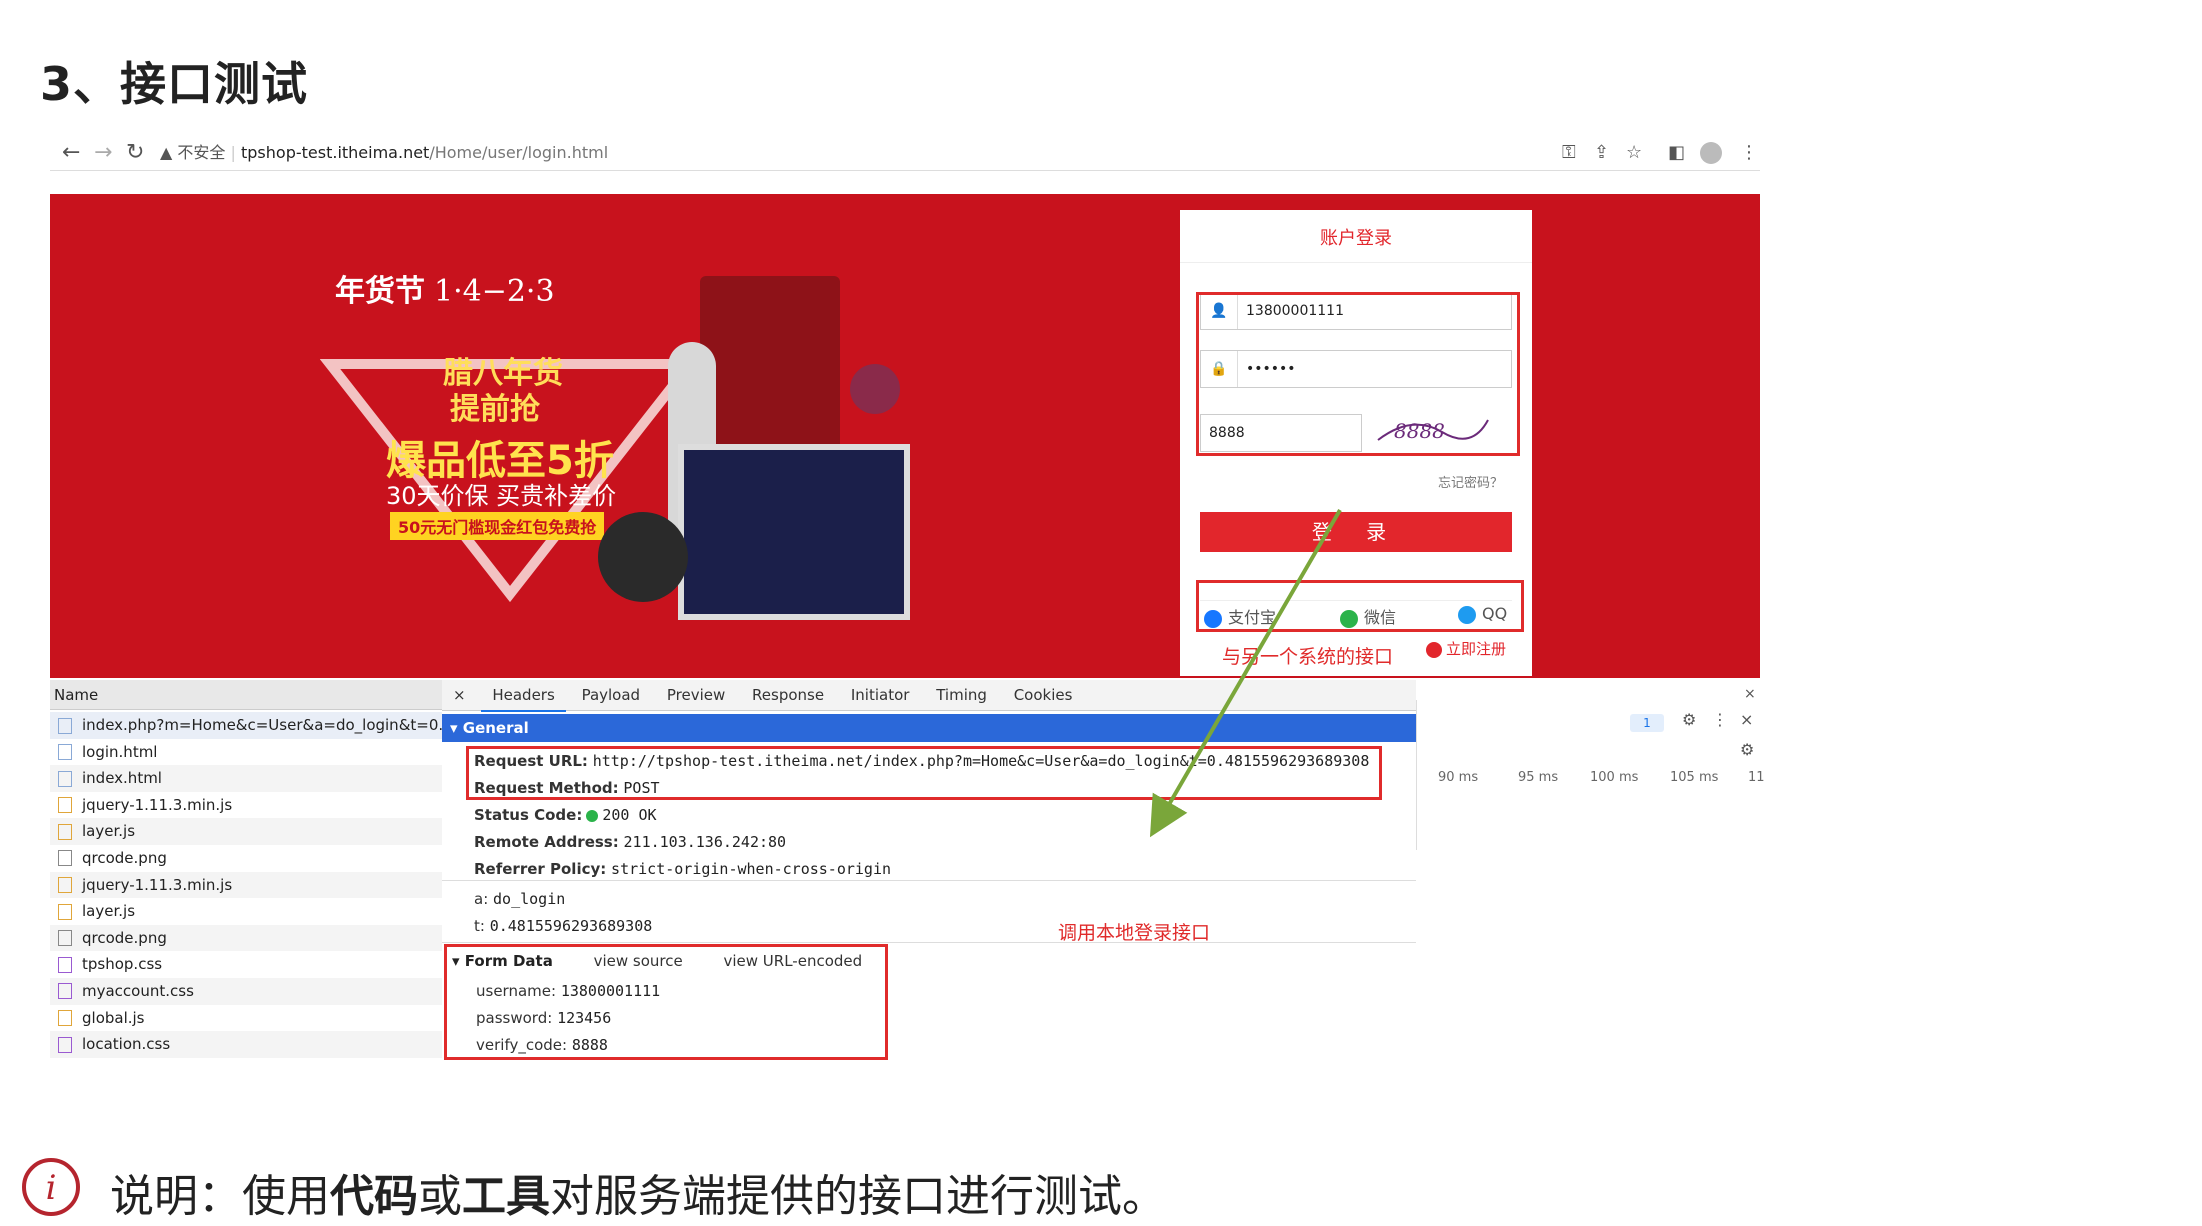  I want to click on reload-icon: ↻, so click(135, 153).